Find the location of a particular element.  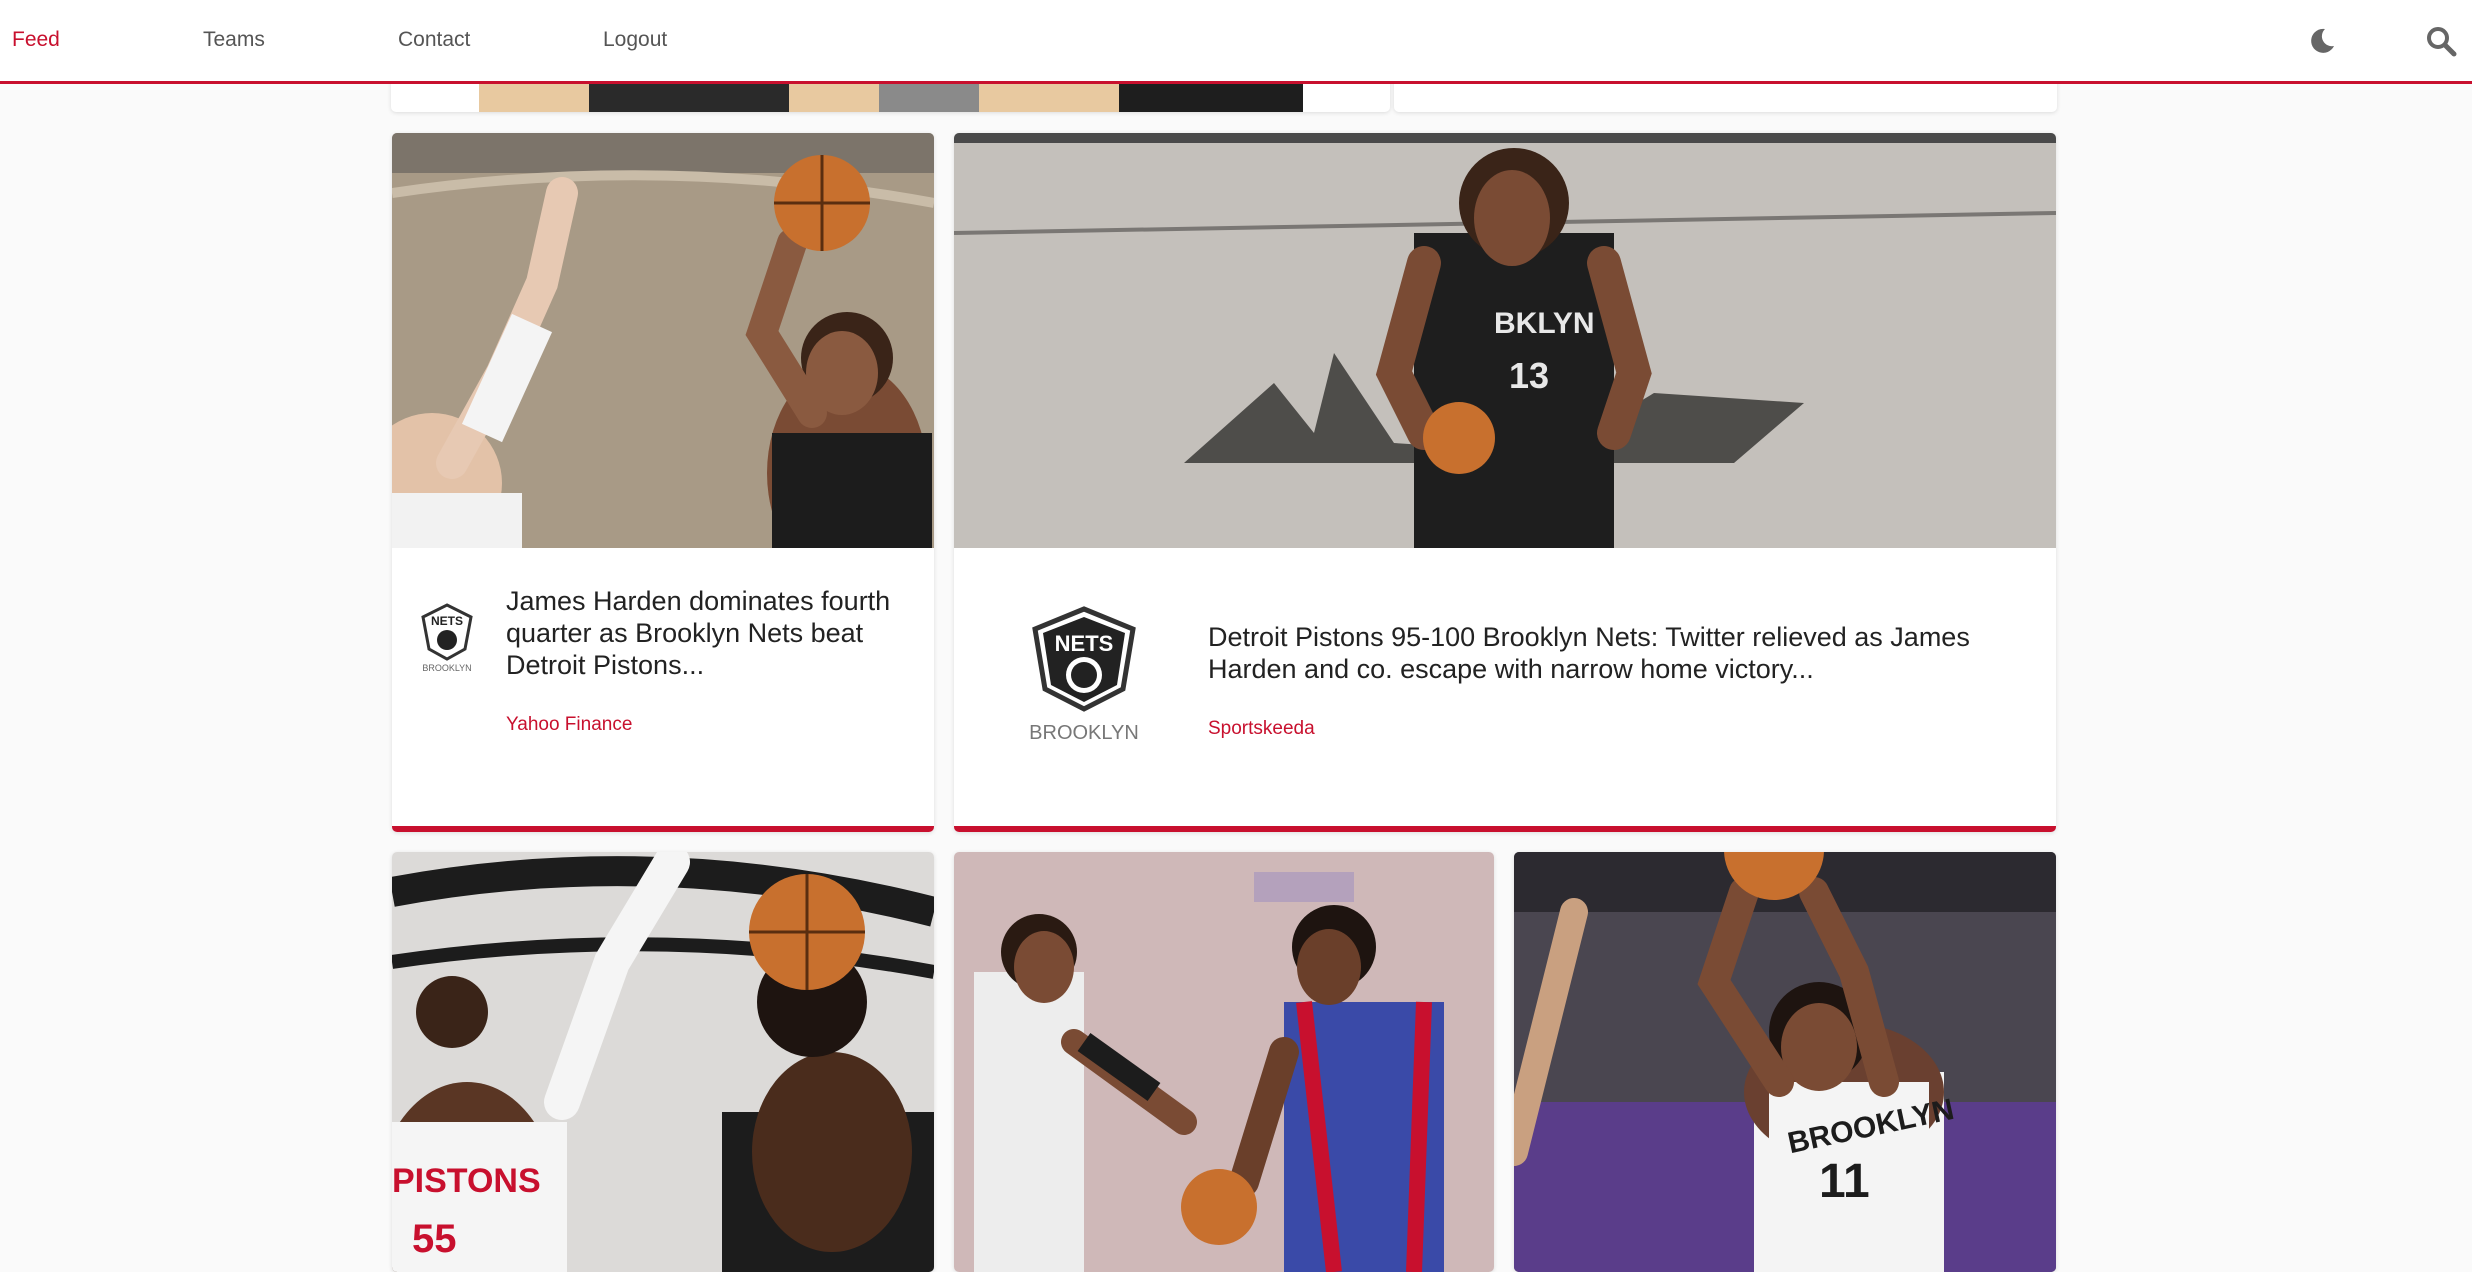

jersey-text: PISTONS is located at coordinates (466, 1181).